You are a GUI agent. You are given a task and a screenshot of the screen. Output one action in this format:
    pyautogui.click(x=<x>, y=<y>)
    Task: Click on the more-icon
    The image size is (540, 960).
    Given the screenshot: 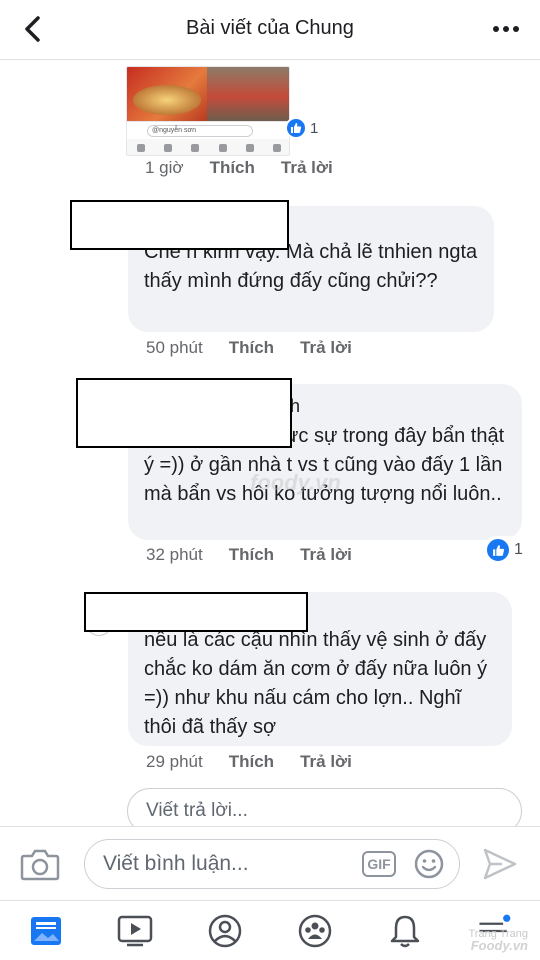 What is the action you would take?
    pyautogui.click(x=506, y=29)
    